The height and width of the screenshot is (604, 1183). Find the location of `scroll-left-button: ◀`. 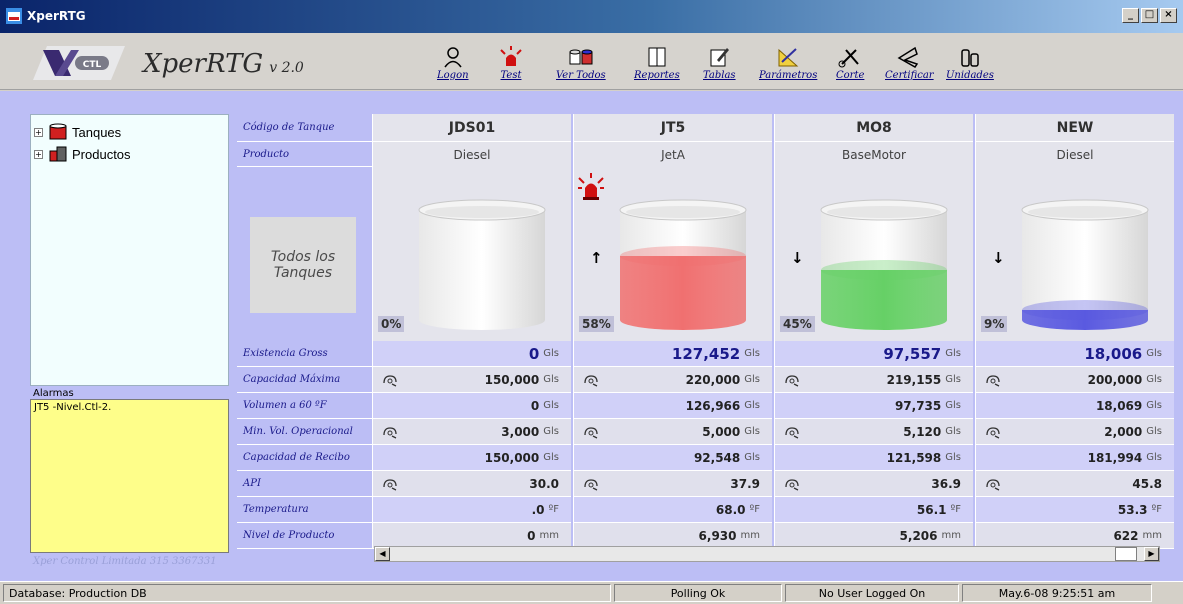

scroll-left-button: ◀ is located at coordinates (382, 554).